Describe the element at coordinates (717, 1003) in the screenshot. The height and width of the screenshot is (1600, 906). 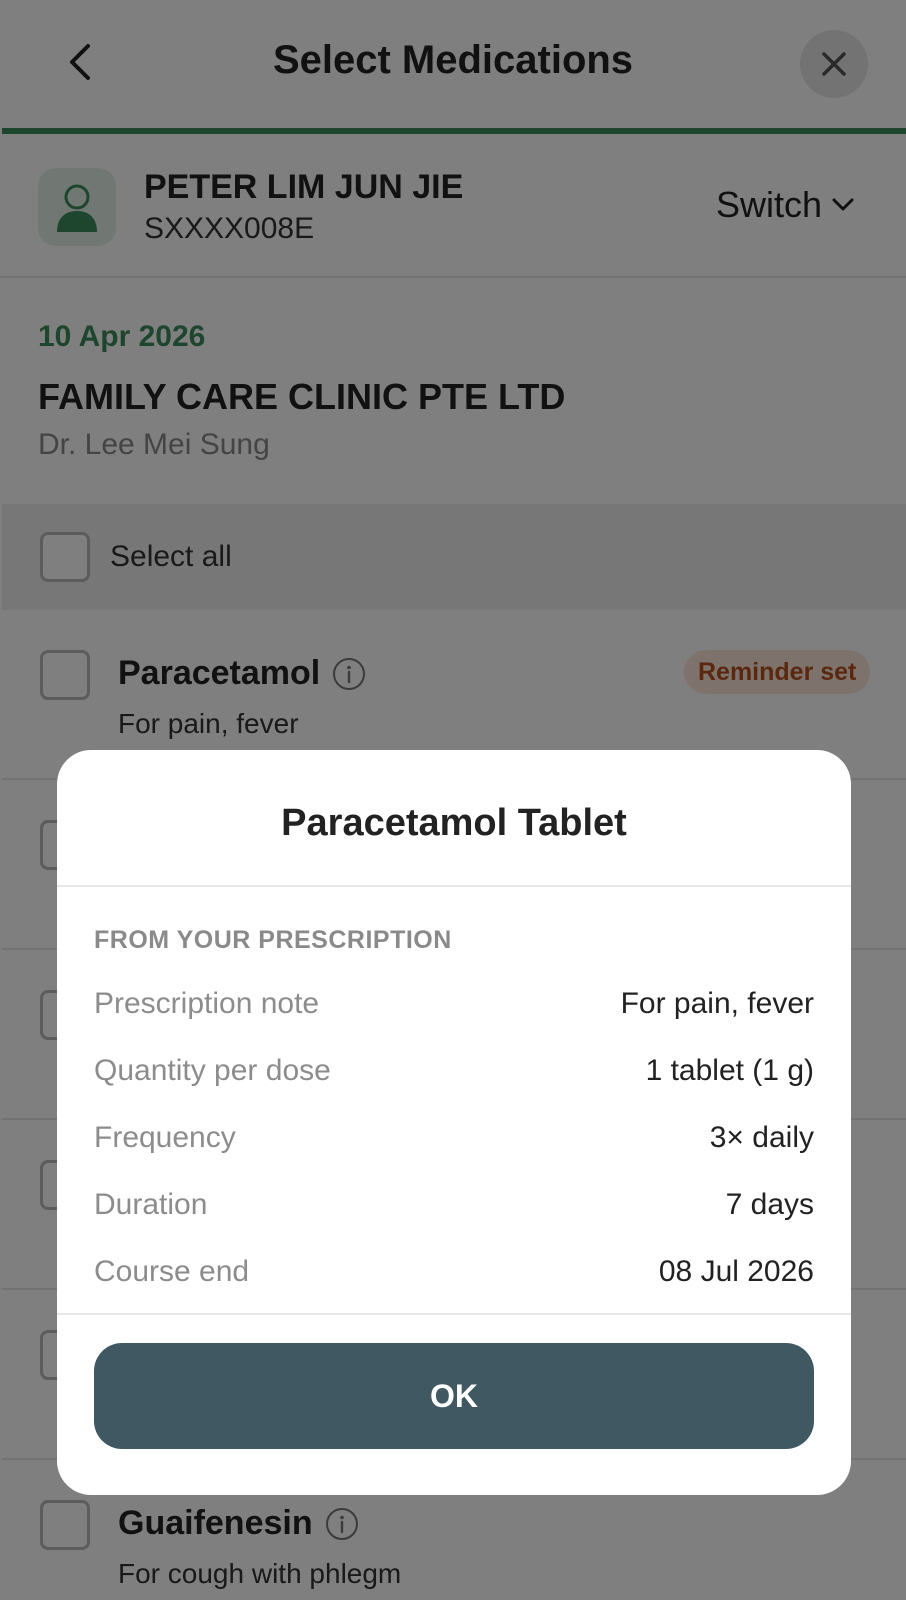
I see `detail-value: For pain, fever` at that location.